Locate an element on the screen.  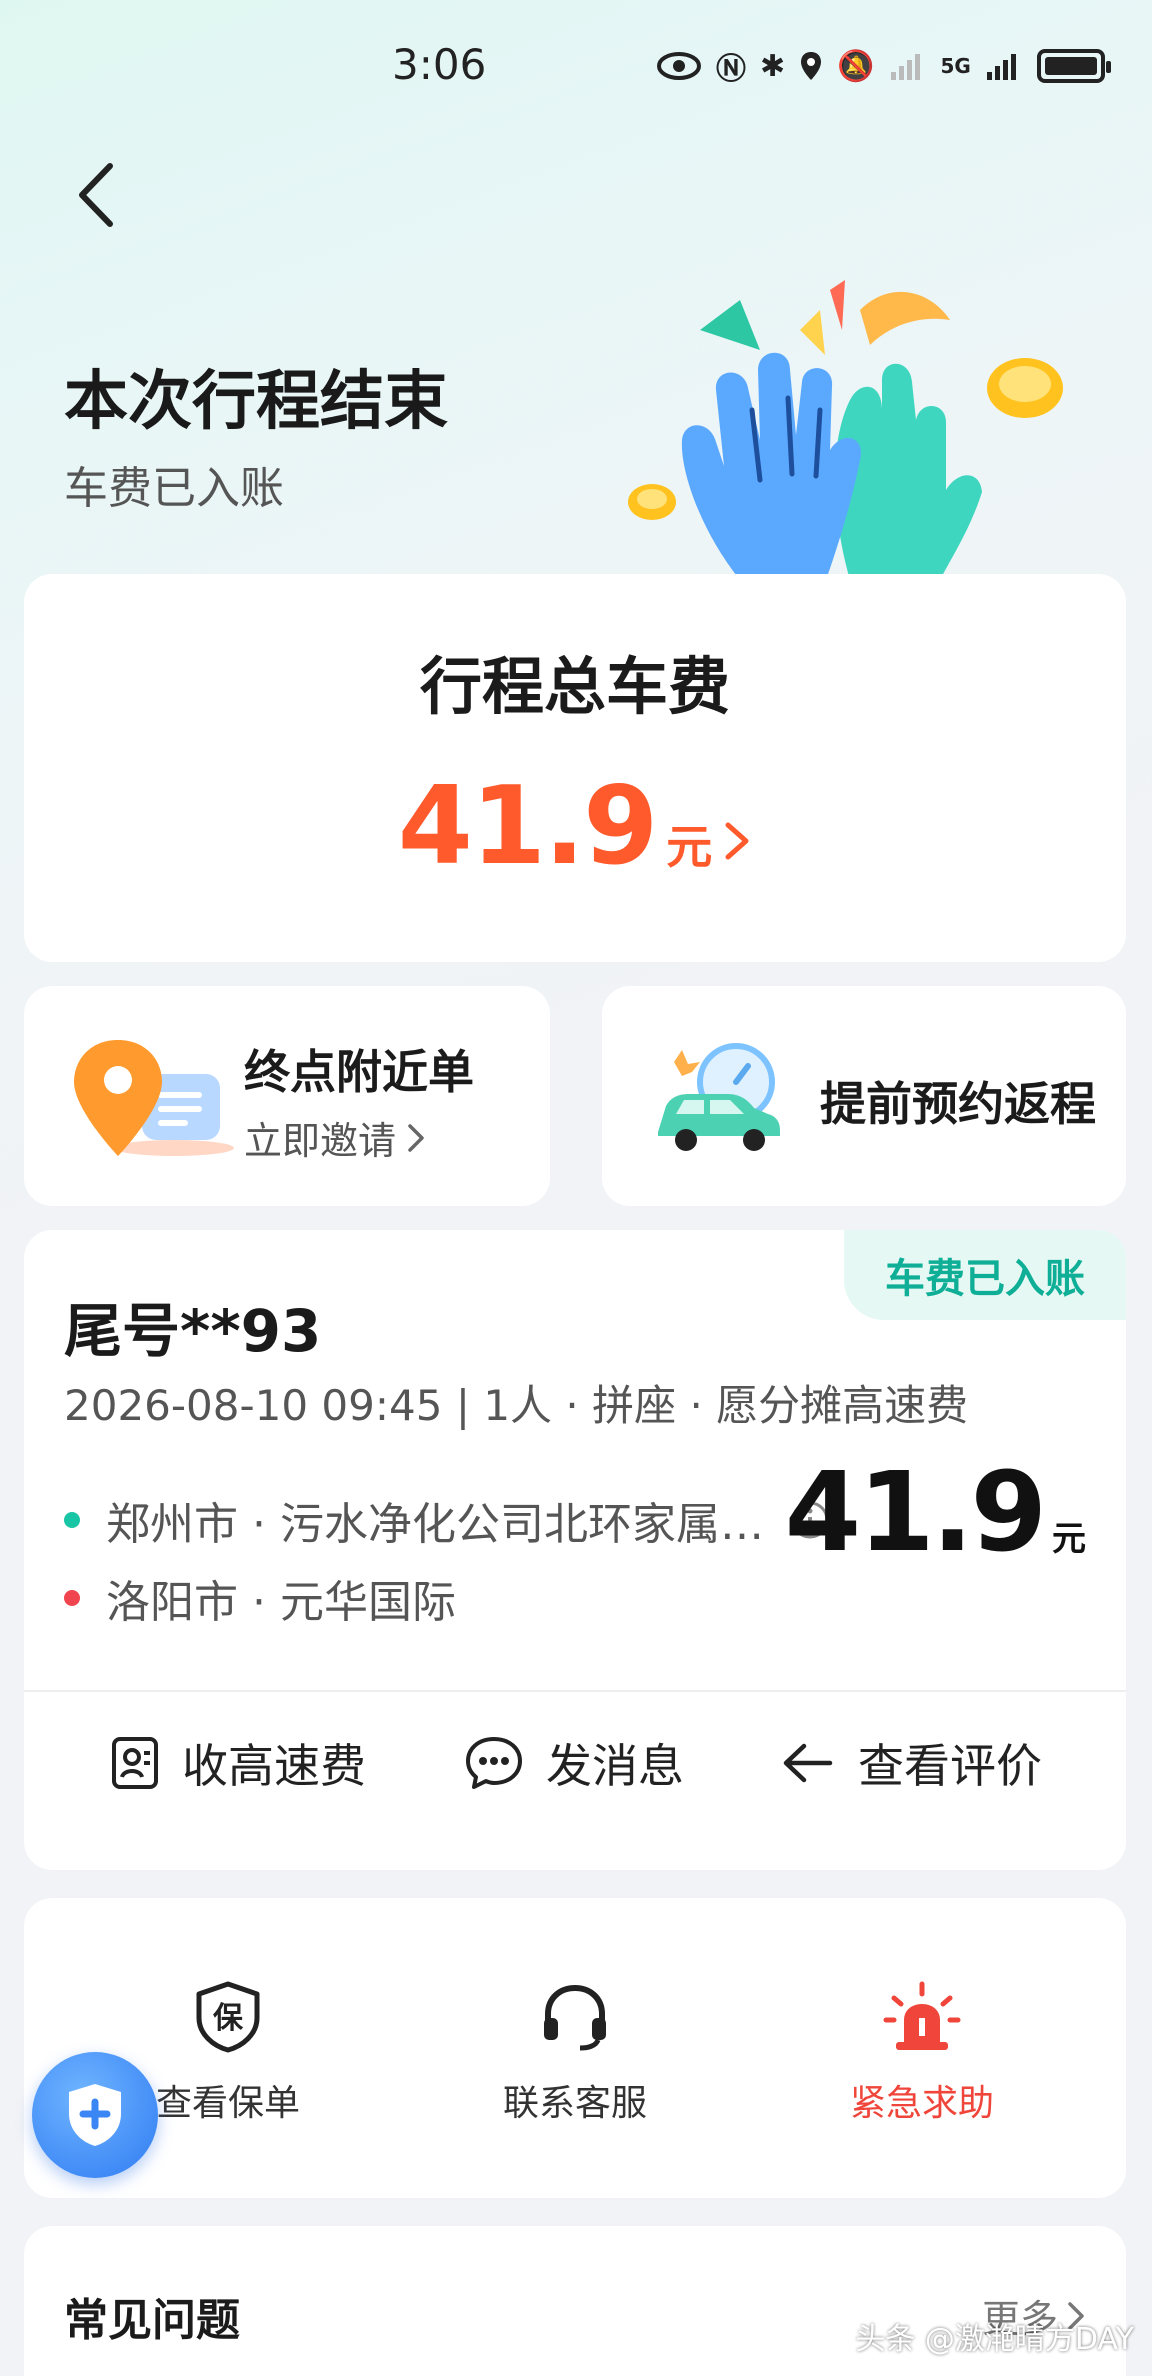
view-policy-label: 查看保单 is located at coordinates (227, 2103).